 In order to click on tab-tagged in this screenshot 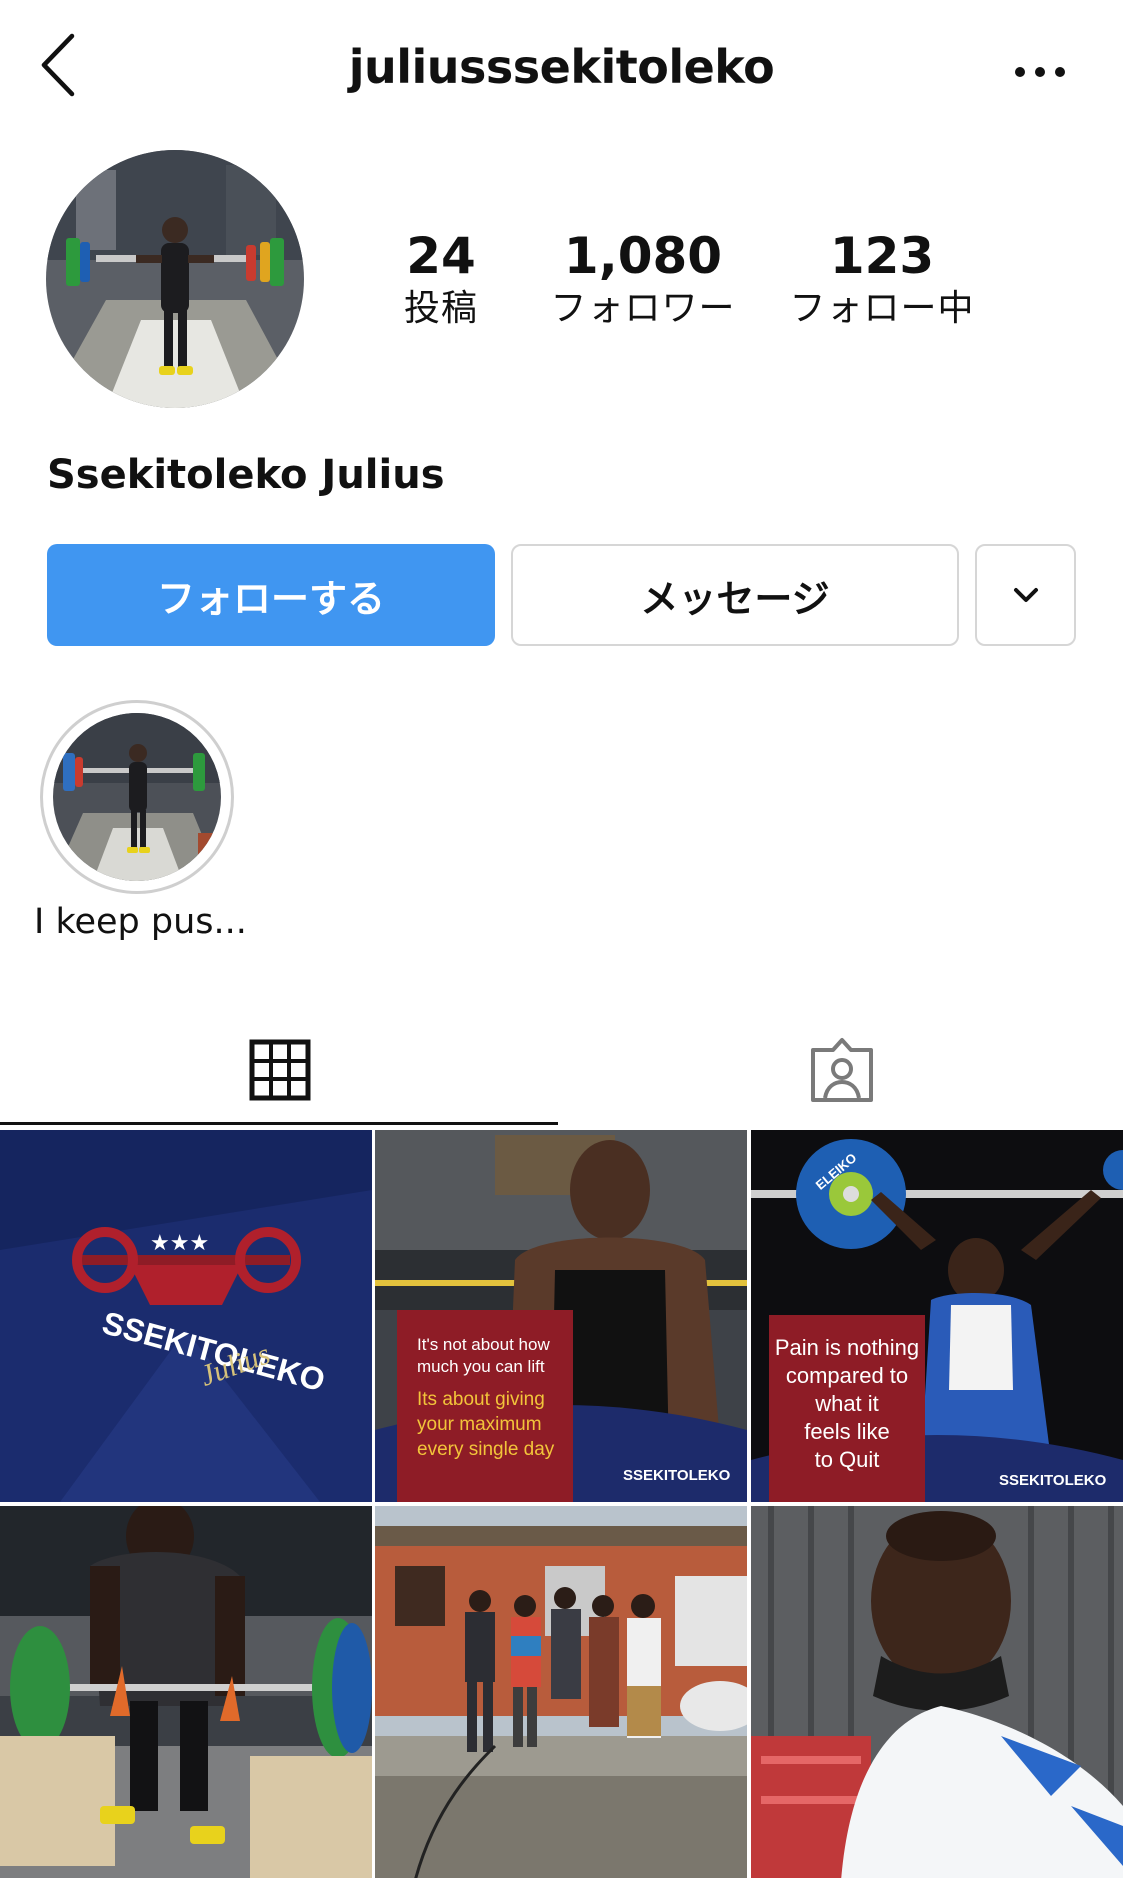, I will do `click(842, 1070)`.